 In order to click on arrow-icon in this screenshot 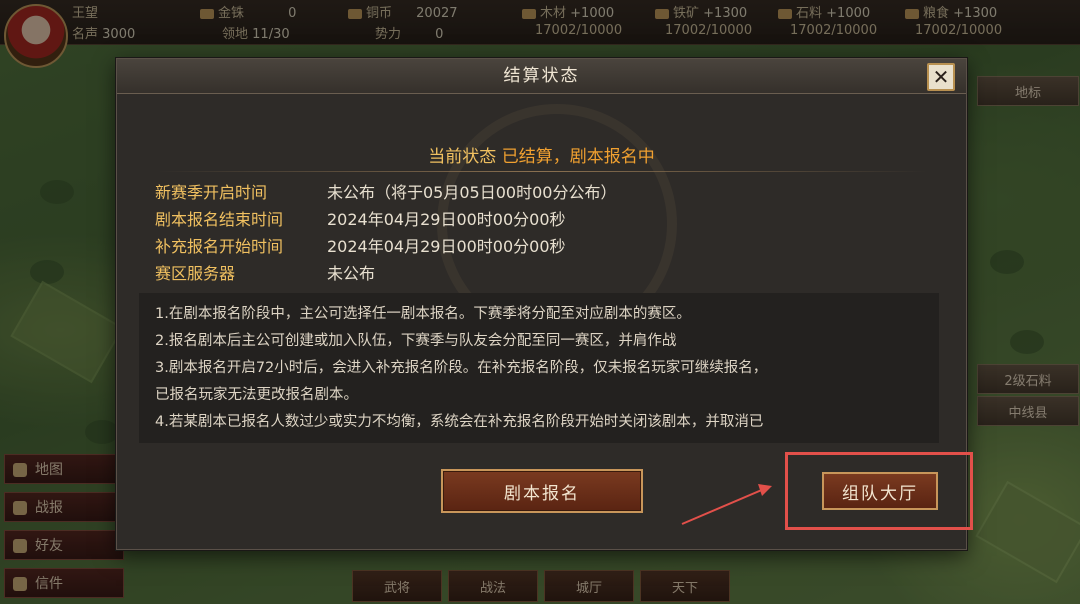, I will do `click(726, 504)`.